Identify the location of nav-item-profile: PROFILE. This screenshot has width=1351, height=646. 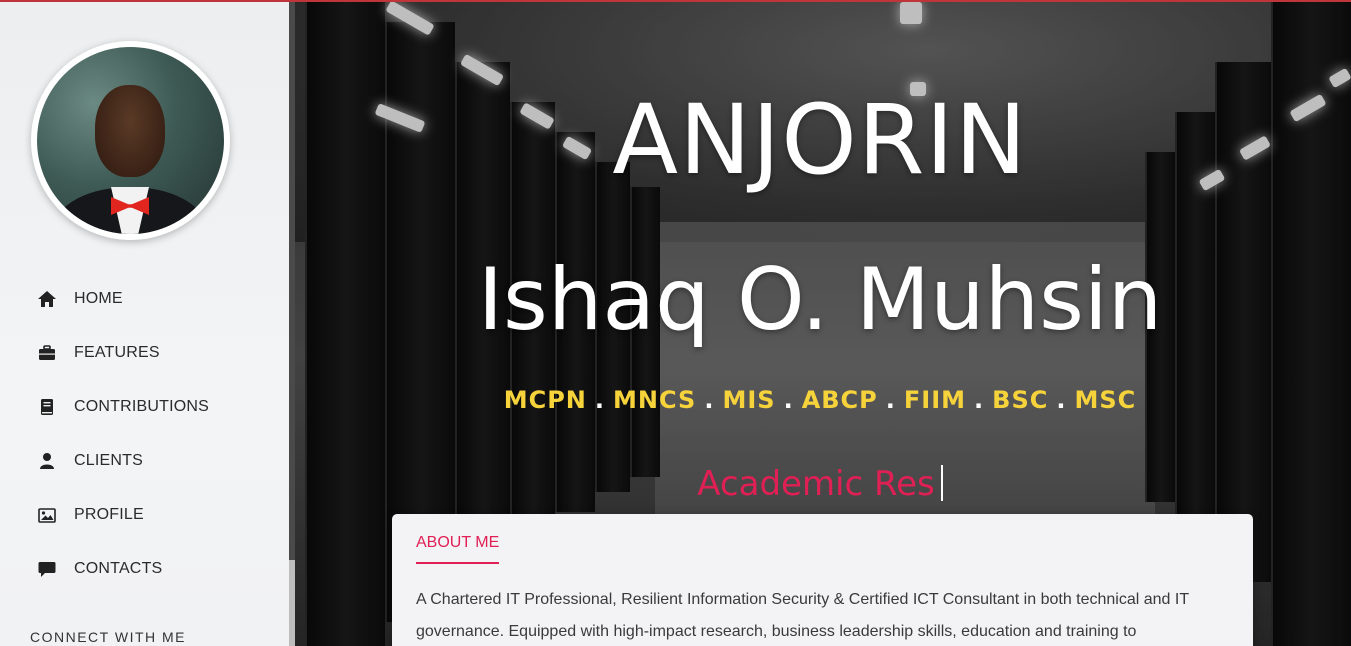
(145, 515).